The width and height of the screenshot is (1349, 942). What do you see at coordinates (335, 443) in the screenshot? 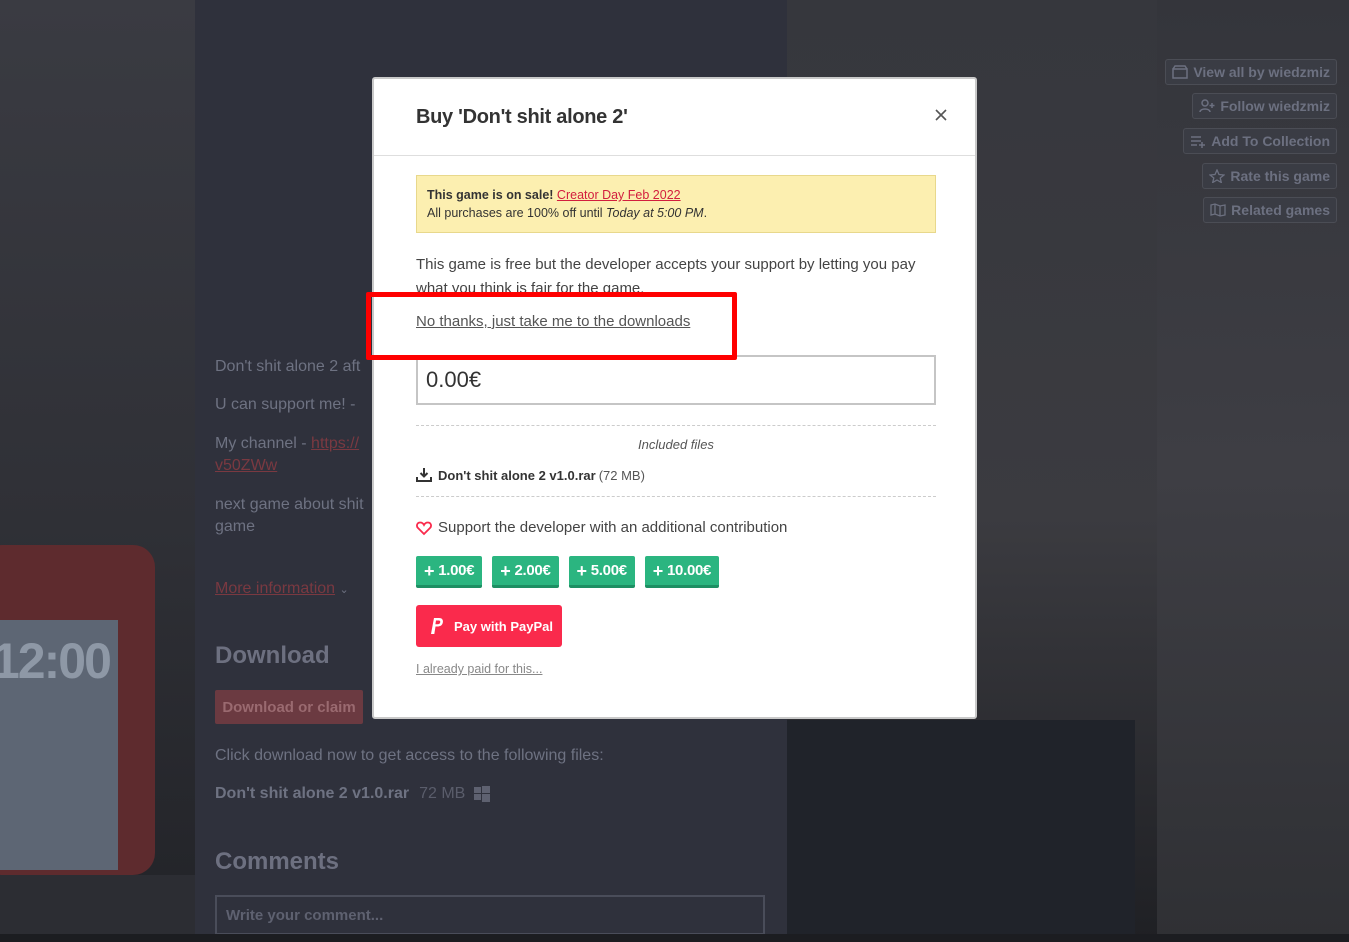
I see `channel-link: https://` at bounding box center [335, 443].